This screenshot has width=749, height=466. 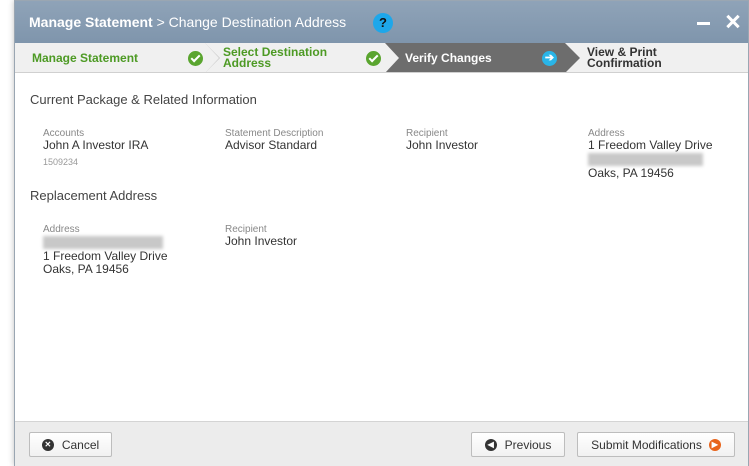 What do you see at coordinates (624, 63) in the screenshot?
I see `step-label-line2: Confirmation` at bounding box center [624, 63].